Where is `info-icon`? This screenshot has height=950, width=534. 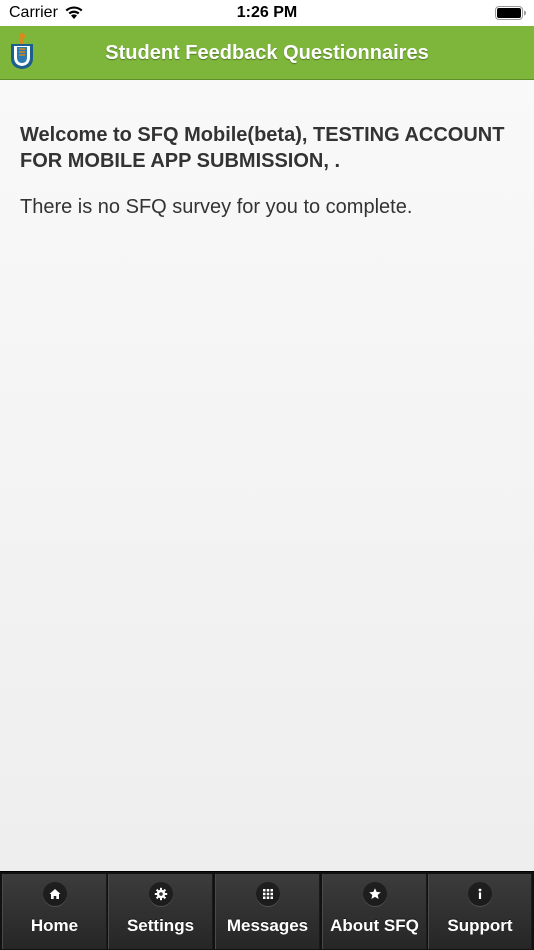
info-icon is located at coordinates (480, 894).